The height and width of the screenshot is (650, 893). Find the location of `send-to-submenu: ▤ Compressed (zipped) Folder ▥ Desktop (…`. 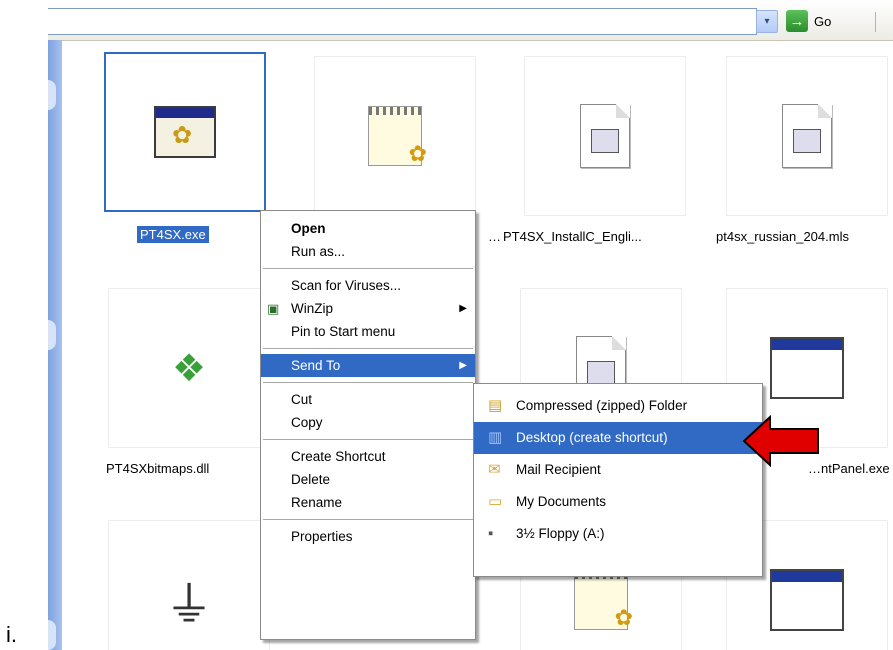

send-to-submenu: ▤ Compressed (zipped) Folder ▥ Desktop (… is located at coordinates (618, 480).